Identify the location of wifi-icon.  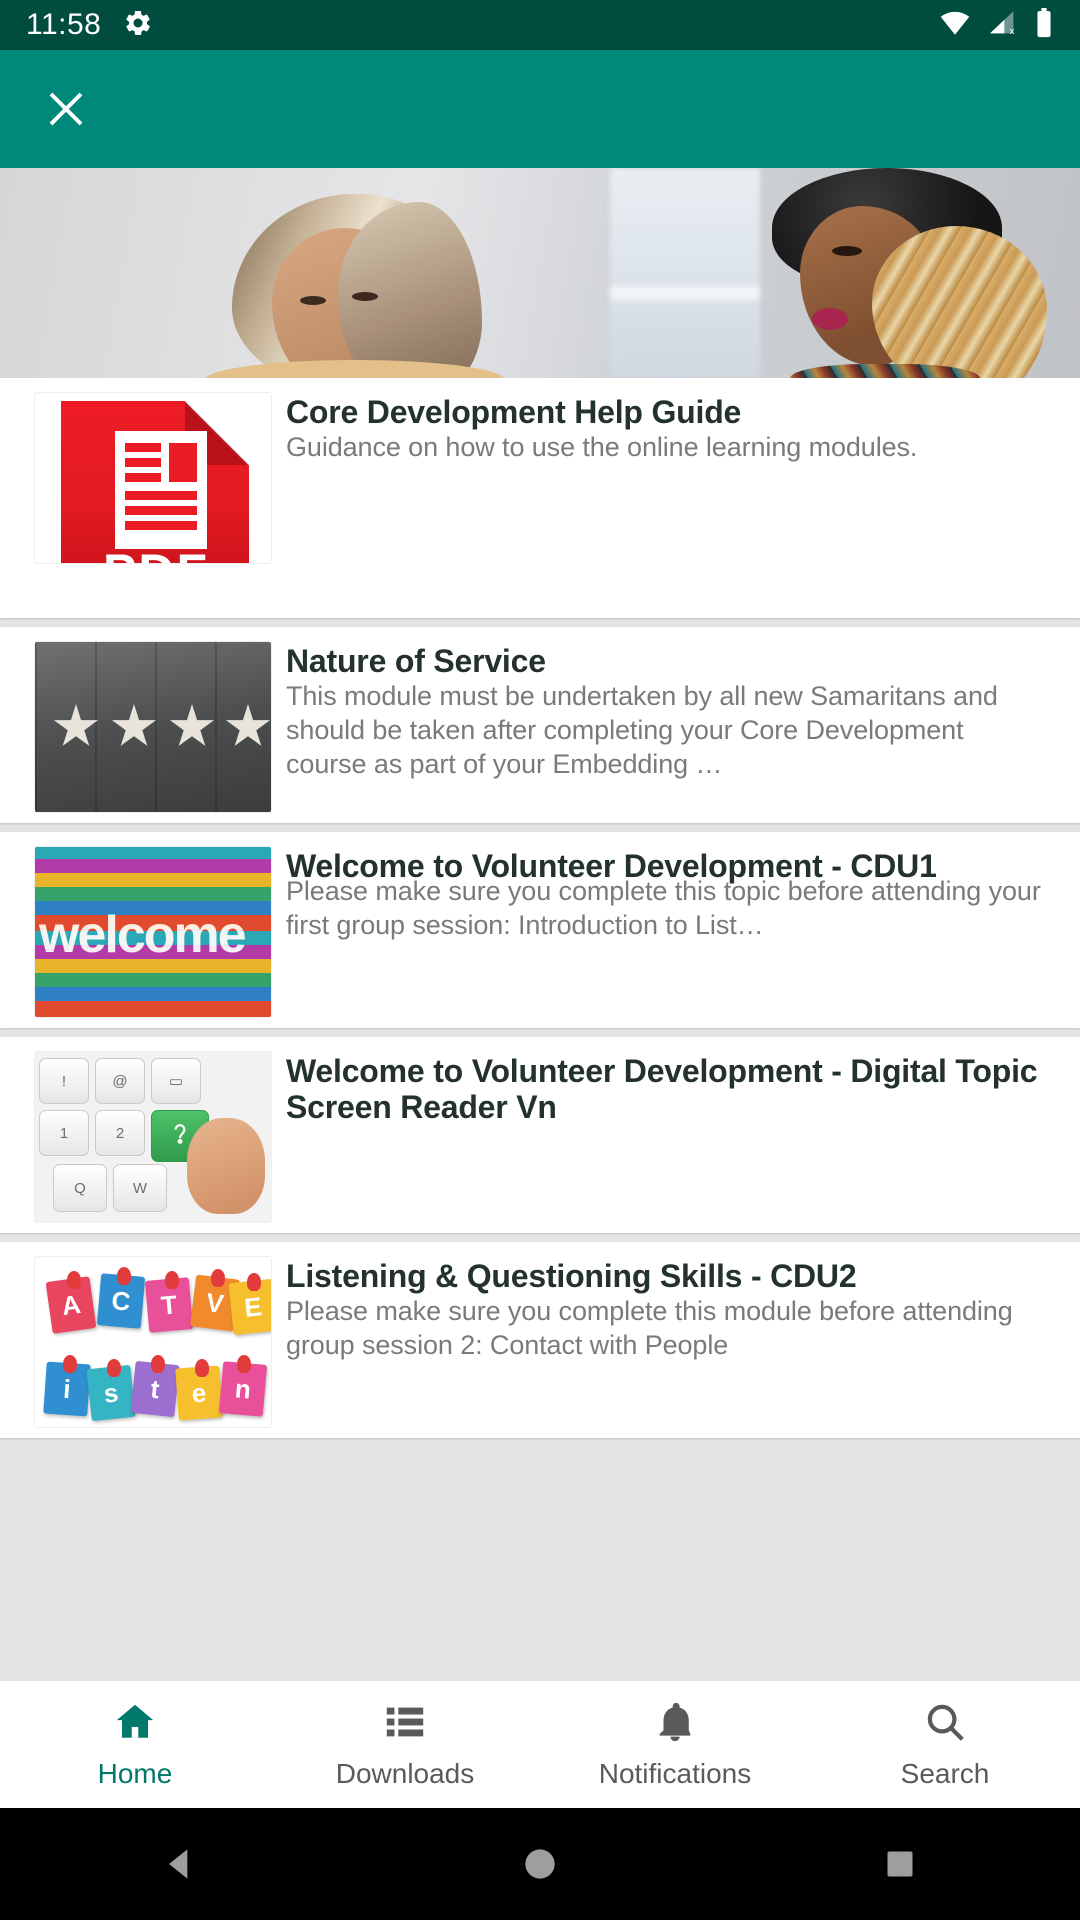
(955, 25).